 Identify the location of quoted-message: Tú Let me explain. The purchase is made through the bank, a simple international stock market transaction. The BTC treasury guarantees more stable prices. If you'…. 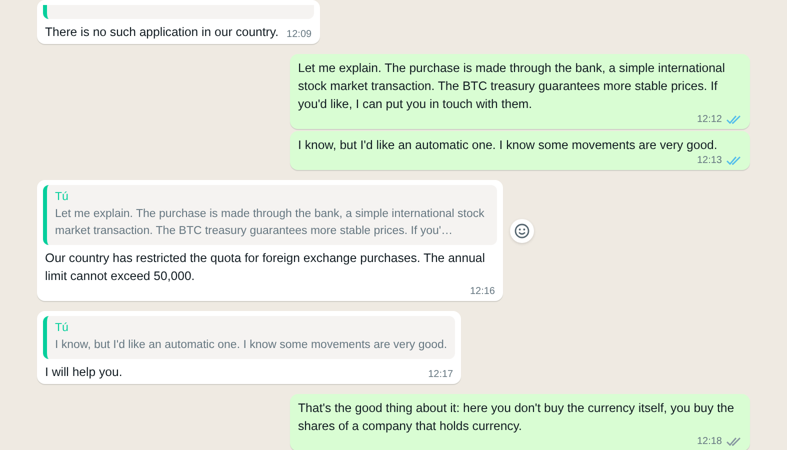
(270, 215).